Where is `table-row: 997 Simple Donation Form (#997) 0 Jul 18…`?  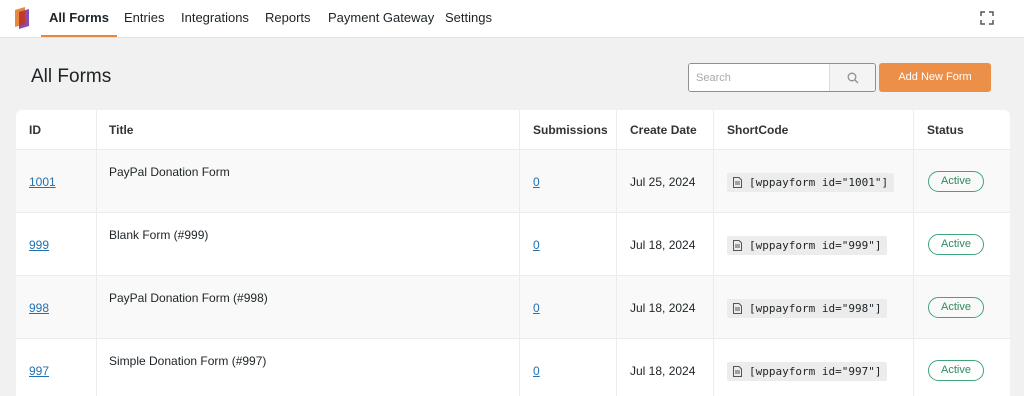
table-row: 997 Simple Donation Form (#997) 0 Jul 18… is located at coordinates (513, 367).